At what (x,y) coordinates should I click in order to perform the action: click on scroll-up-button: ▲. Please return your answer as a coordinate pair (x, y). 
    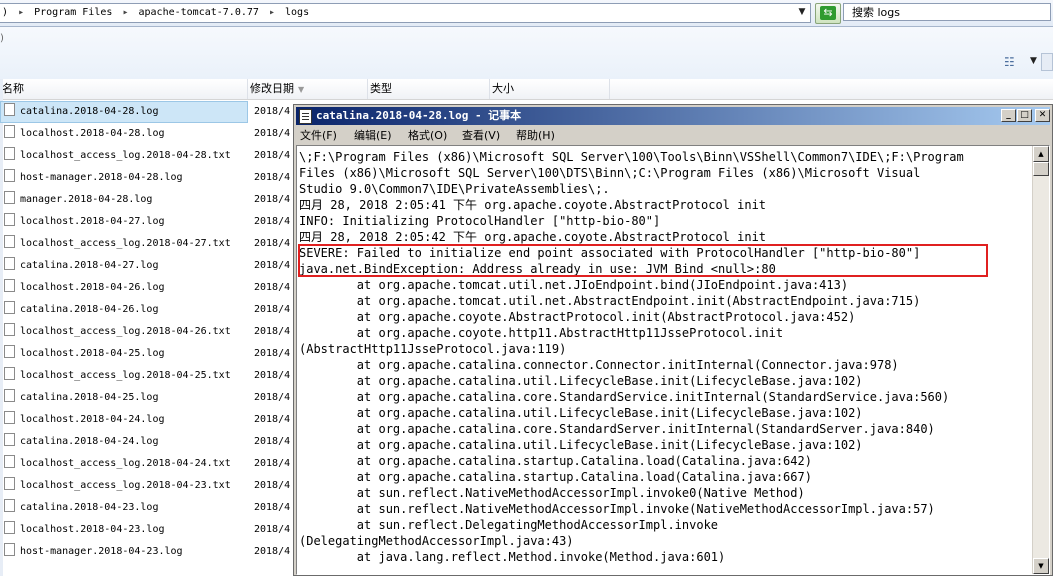
    Looking at the image, I should click on (1041, 154).